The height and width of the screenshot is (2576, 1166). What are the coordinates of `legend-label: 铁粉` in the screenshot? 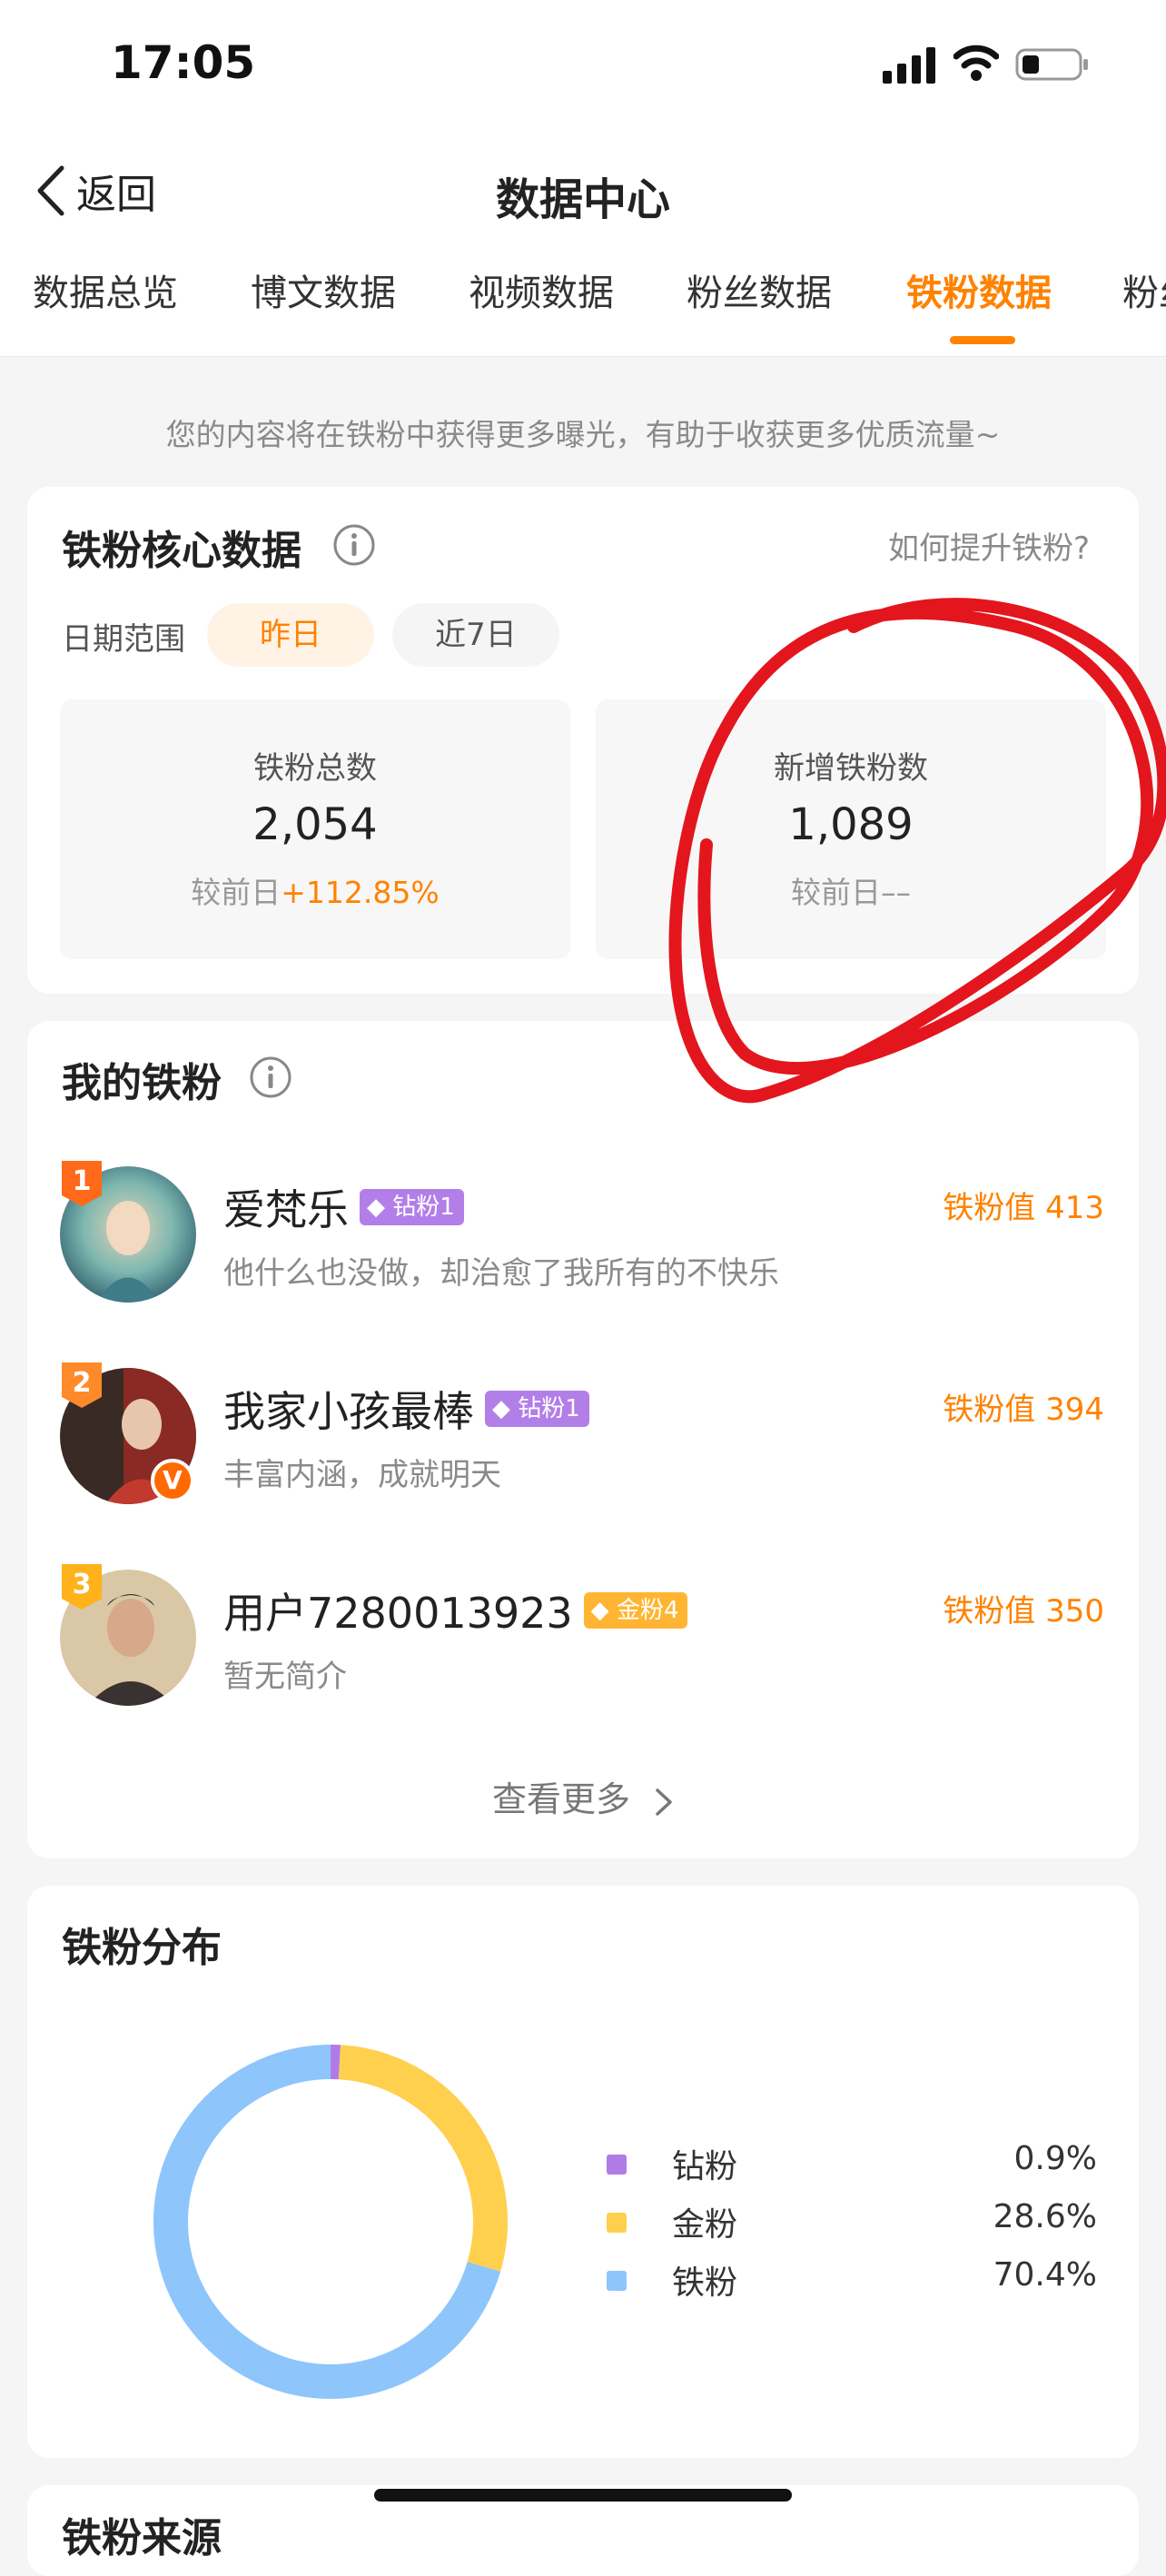 It's located at (705, 2280).